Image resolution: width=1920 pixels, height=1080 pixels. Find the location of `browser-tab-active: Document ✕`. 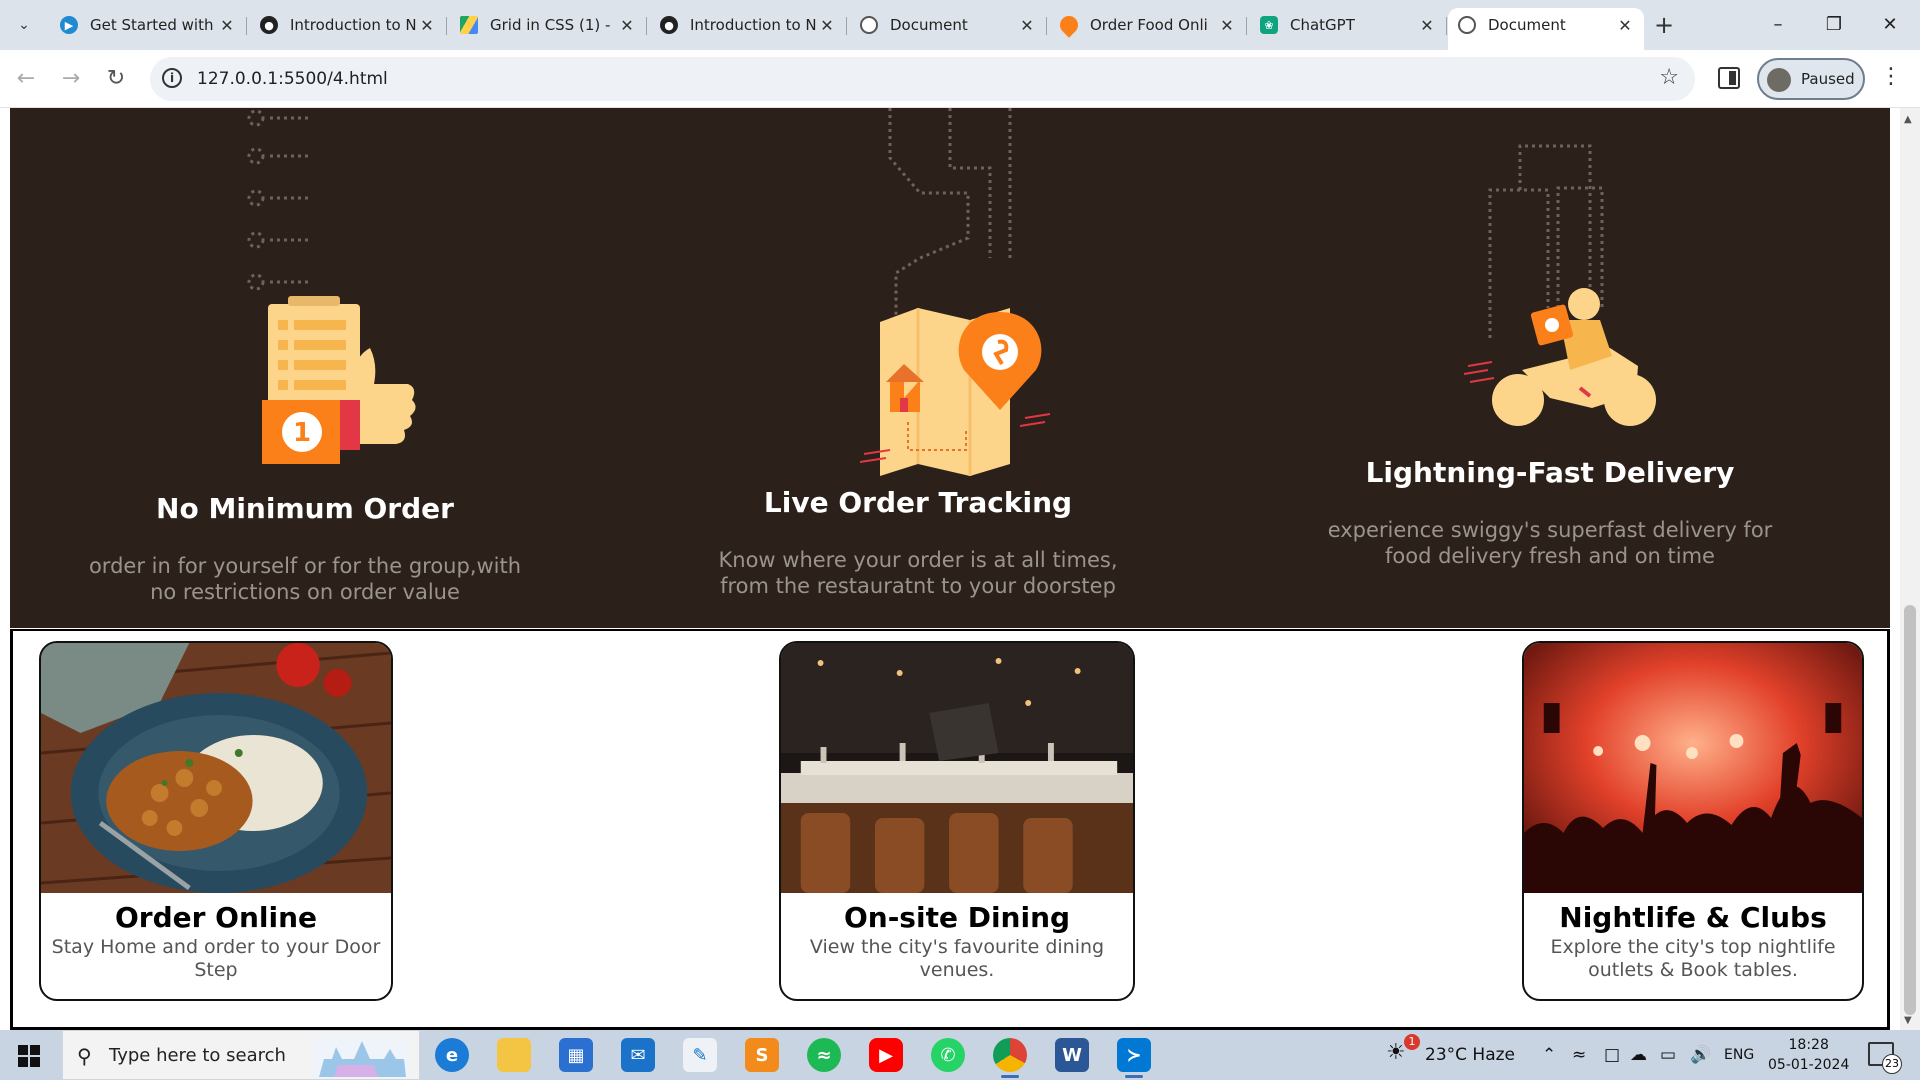

browser-tab-active: Document ✕ is located at coordinates (1546, 29).